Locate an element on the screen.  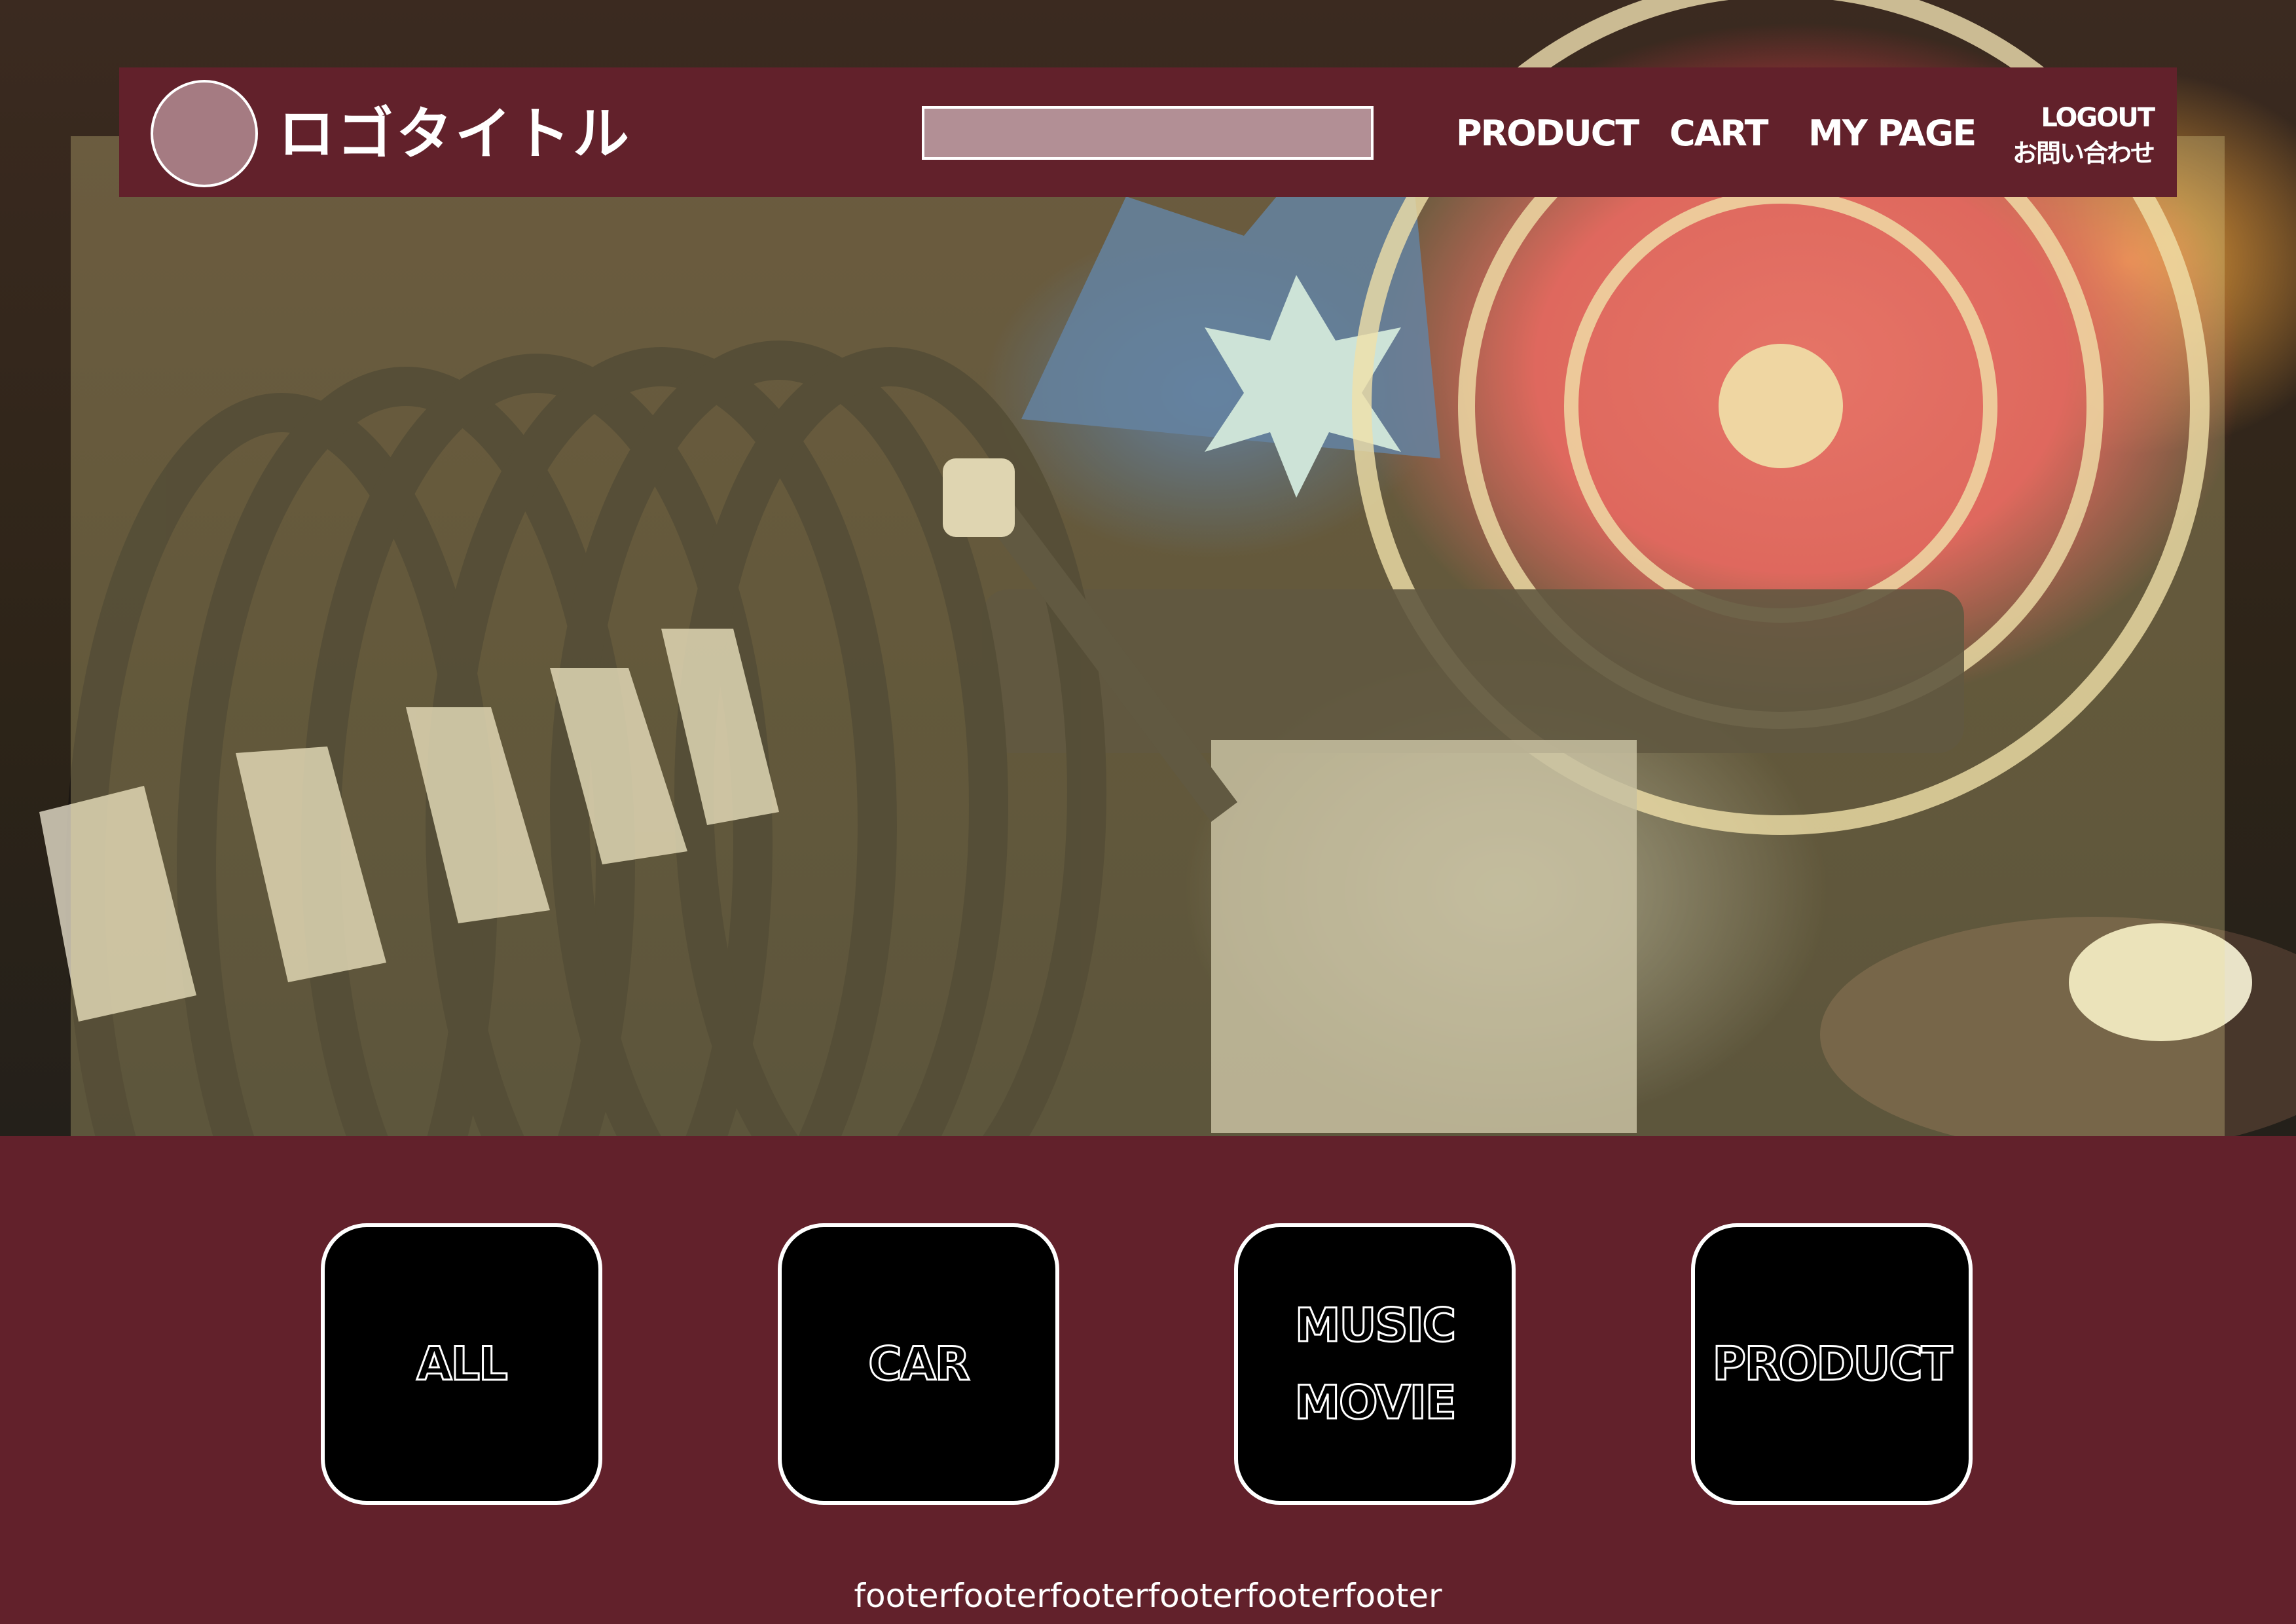
logo-icon is located at coordinates (204, 133).